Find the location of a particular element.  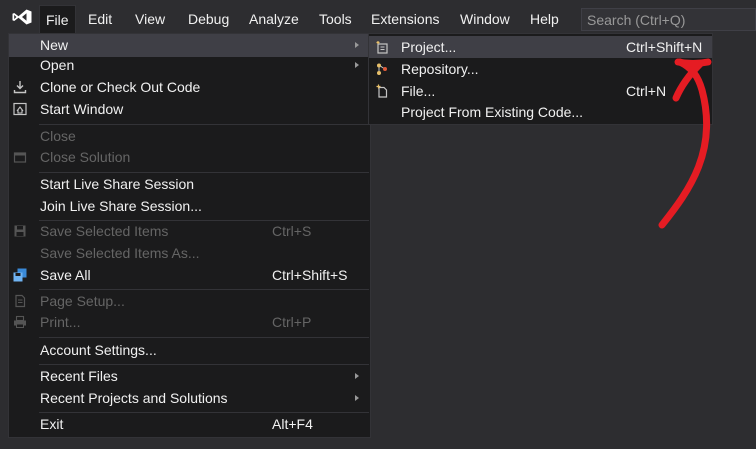

red-annotation-arrow-icon is located at coordinates (685, 143).